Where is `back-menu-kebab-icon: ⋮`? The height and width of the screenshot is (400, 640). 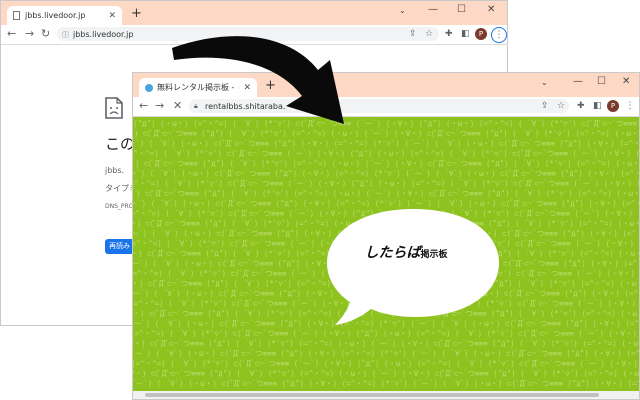 back-menu-kebab-icon: ⋮ is located at coordinates (499, 35).